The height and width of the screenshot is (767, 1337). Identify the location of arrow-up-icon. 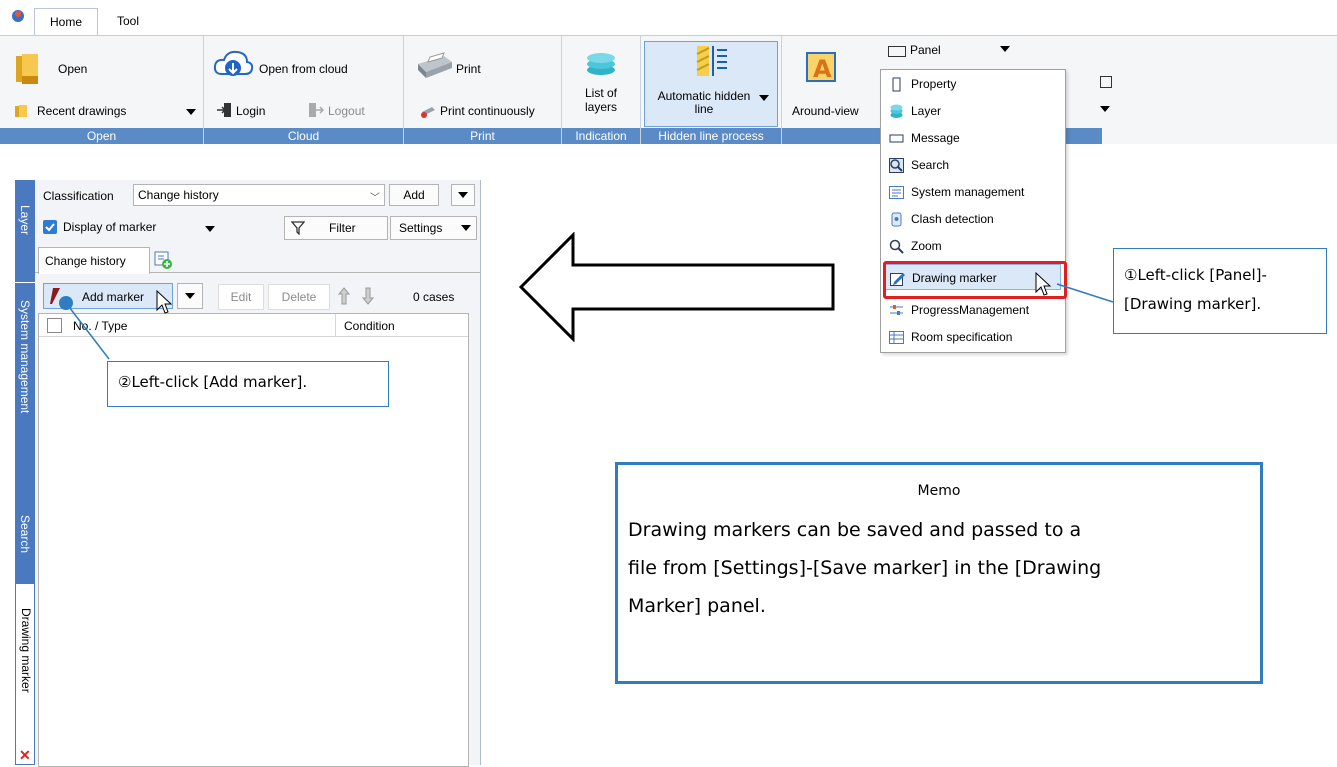
(344, 296).